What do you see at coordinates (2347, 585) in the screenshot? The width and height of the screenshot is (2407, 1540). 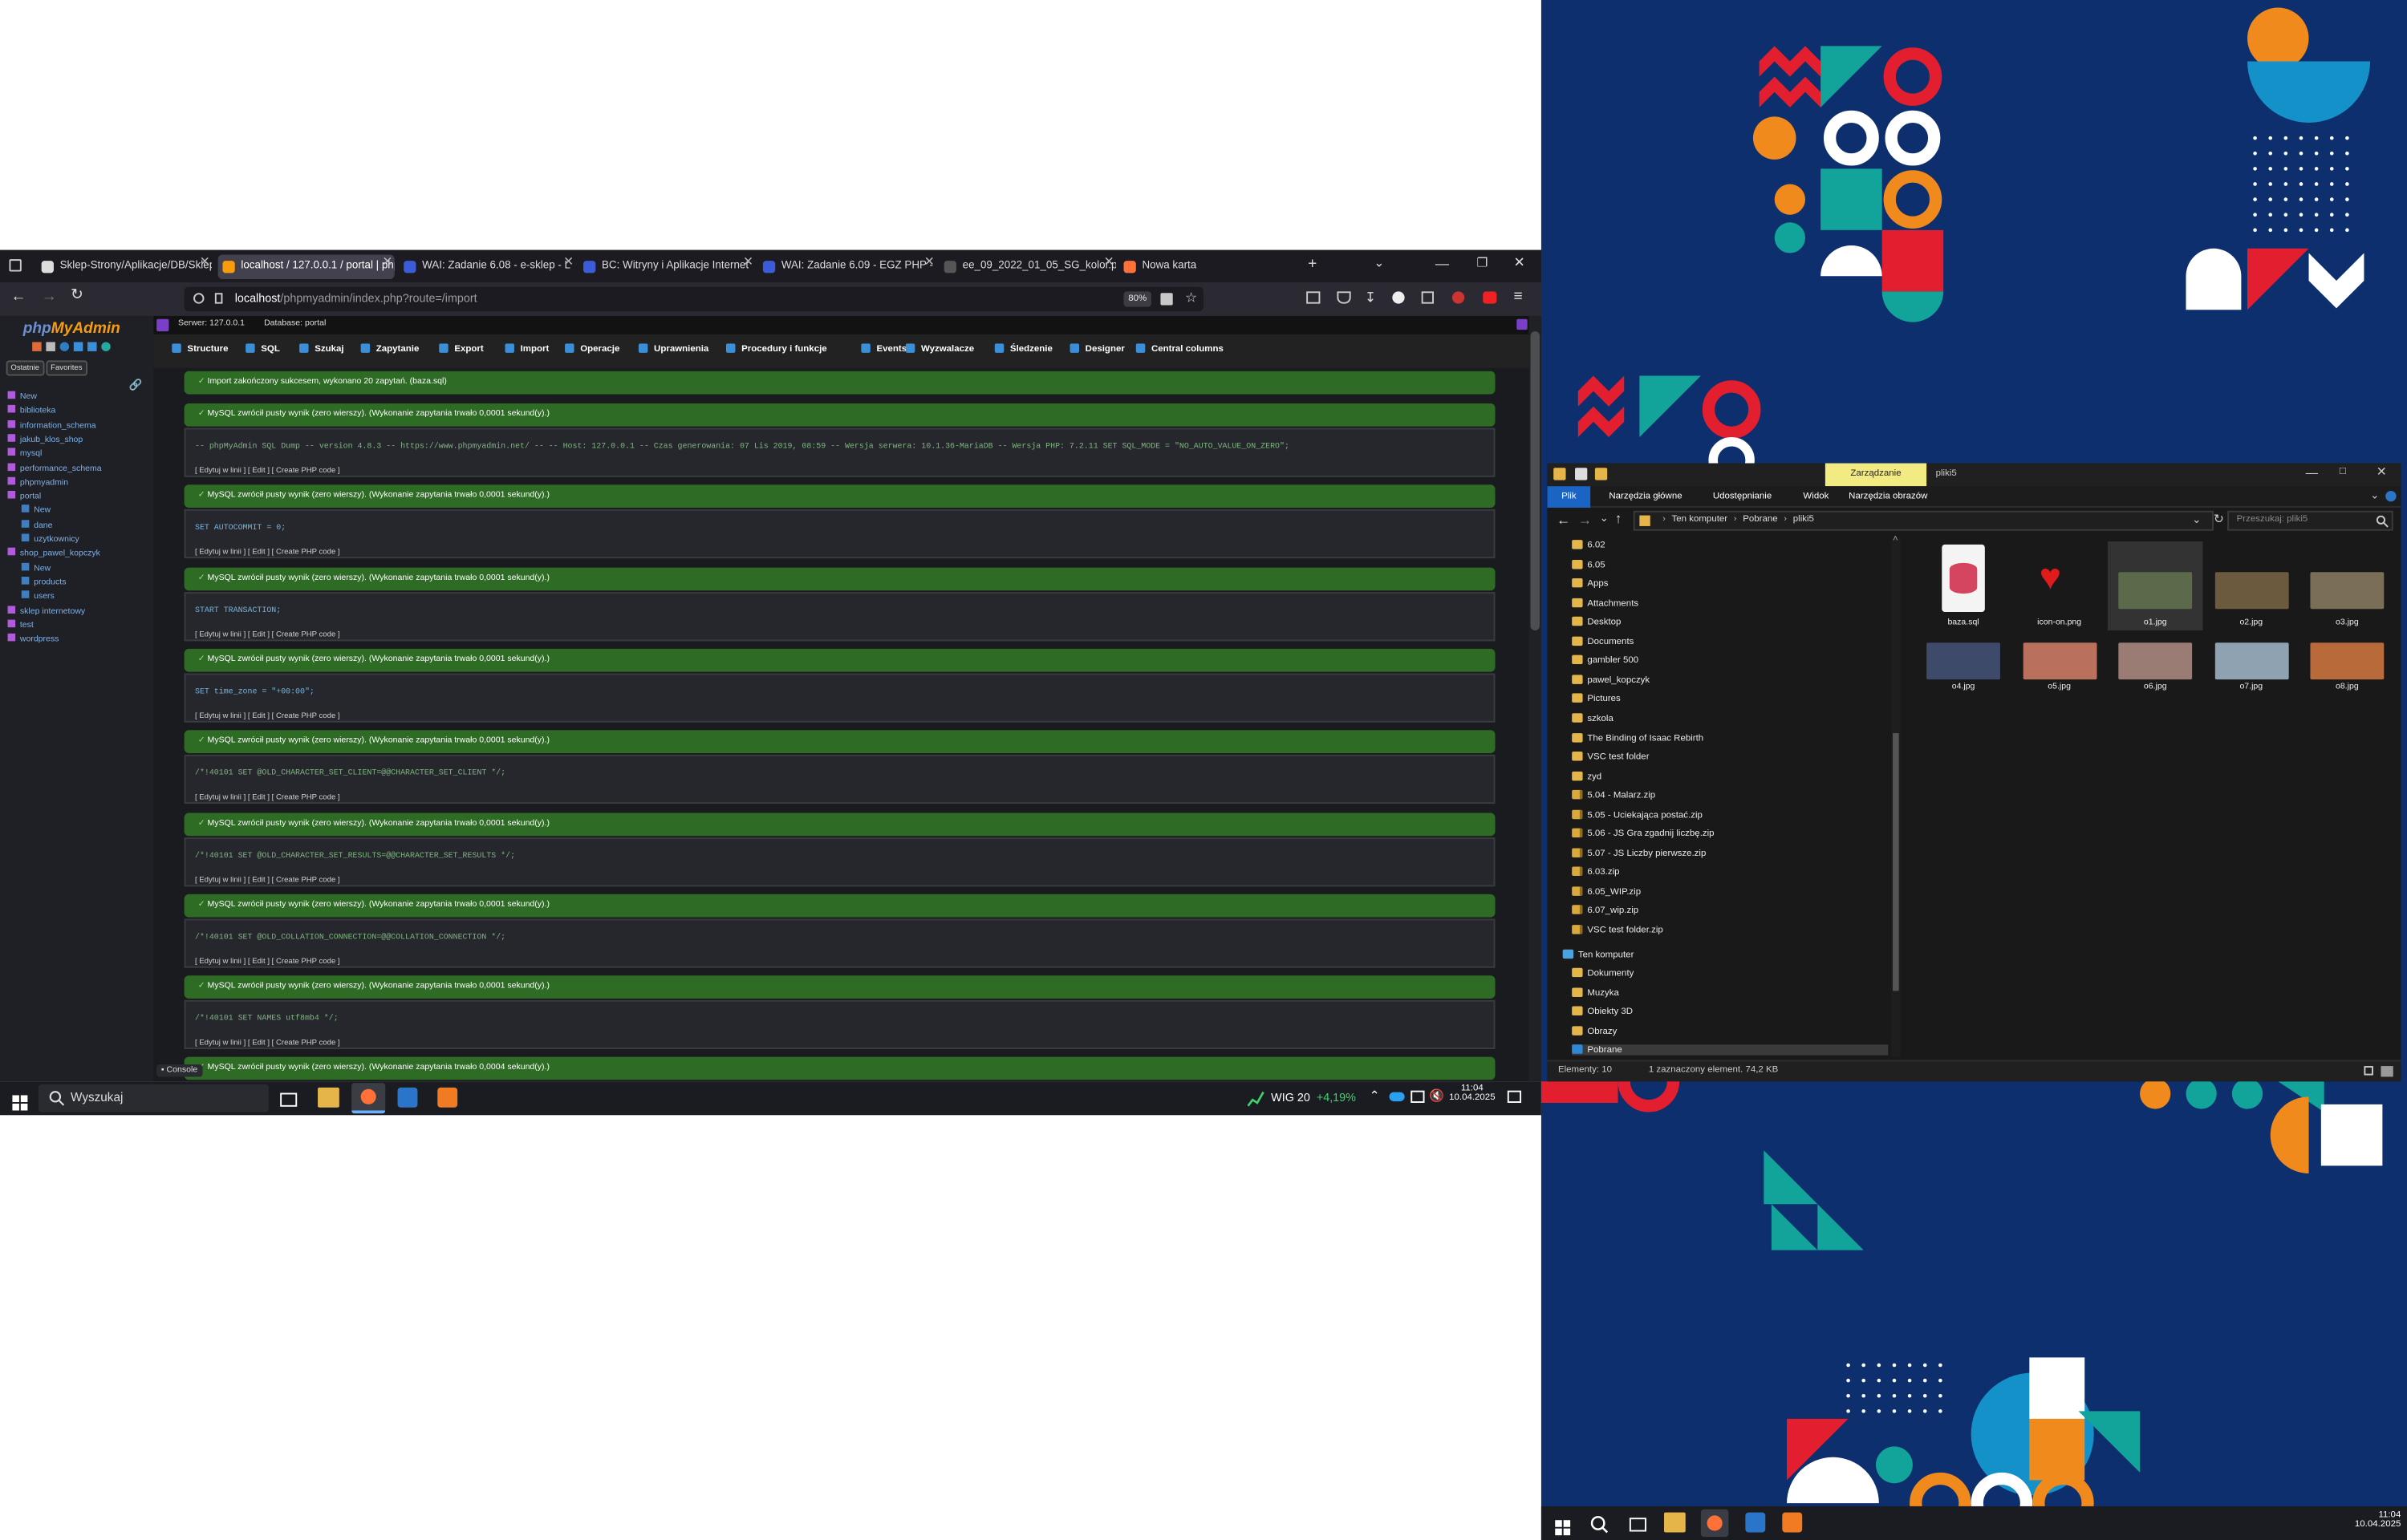 I see `file-item: o3.jpg` at bounding box center [2347, 585].